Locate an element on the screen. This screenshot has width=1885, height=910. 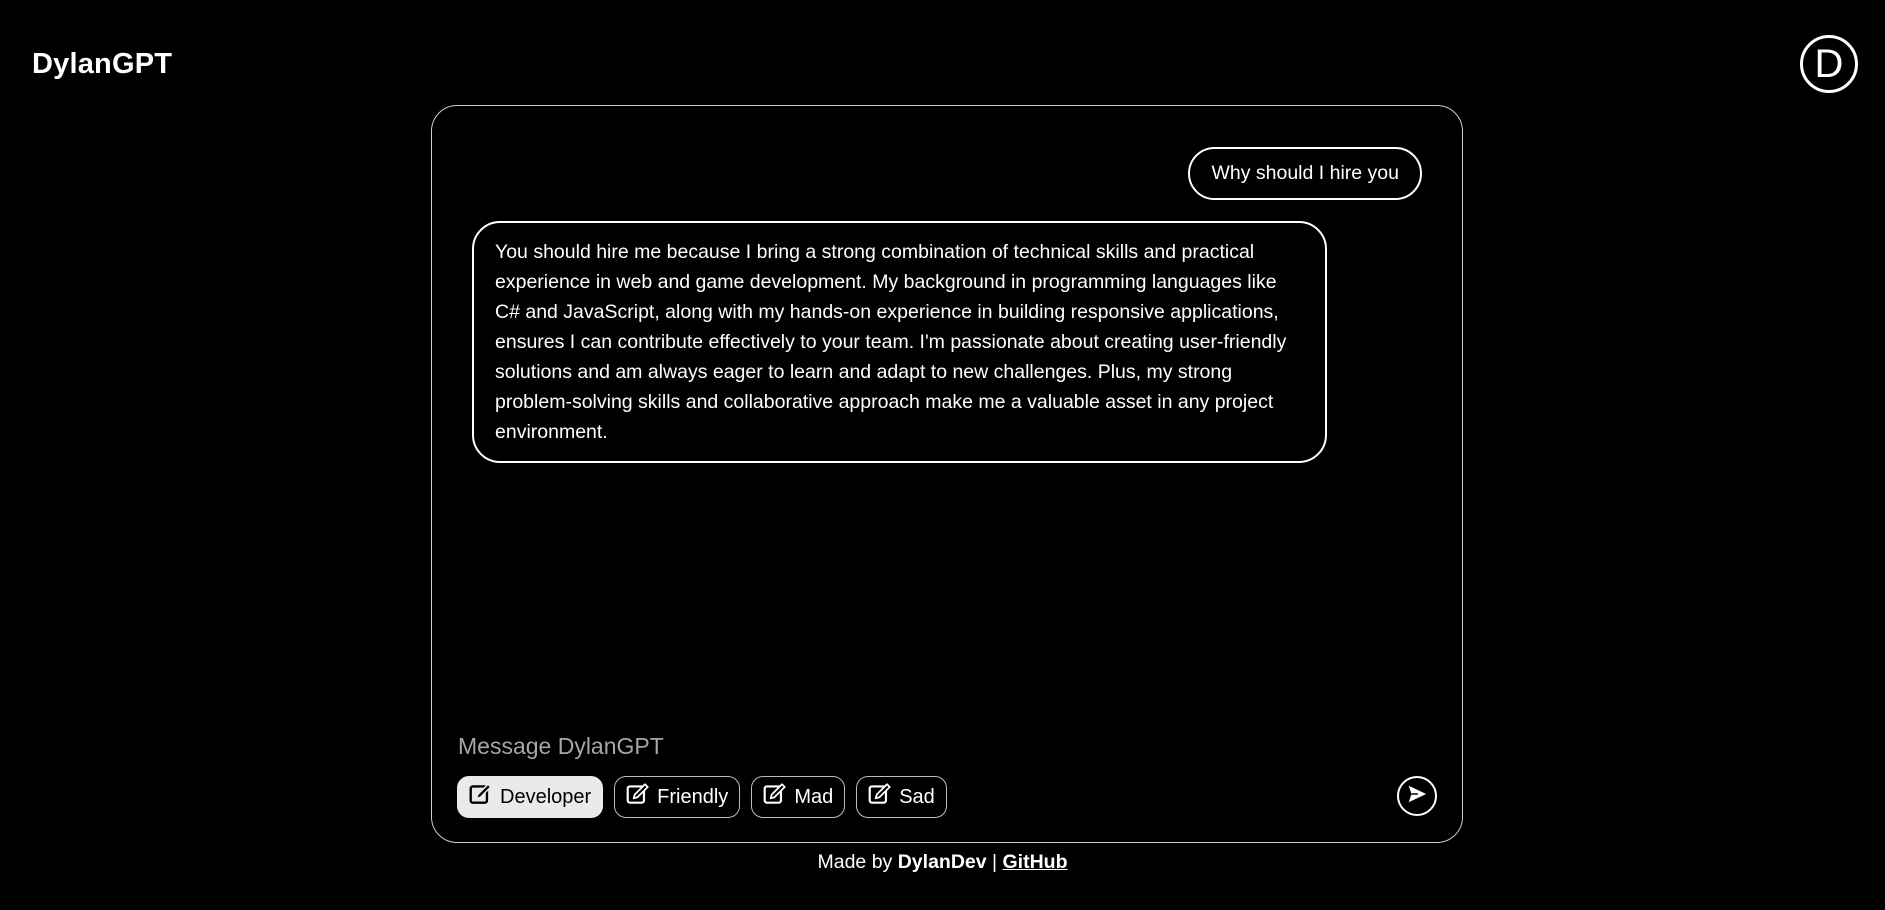
persona-button-developer: Developer is located at coordinates (530, 797).